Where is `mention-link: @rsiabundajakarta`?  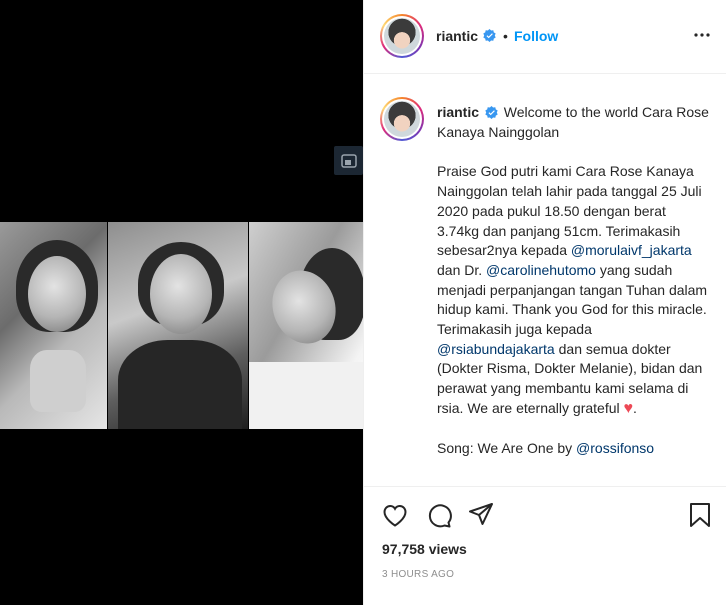
mention-link: @rsiabundajakarta is located at coordinates (496, 349).